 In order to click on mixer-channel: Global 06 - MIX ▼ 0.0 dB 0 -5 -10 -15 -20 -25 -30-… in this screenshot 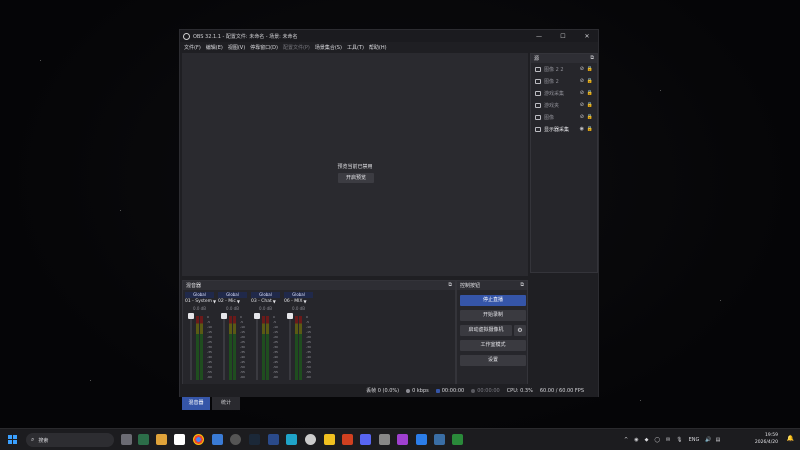, I will do `click(298, 344)`.